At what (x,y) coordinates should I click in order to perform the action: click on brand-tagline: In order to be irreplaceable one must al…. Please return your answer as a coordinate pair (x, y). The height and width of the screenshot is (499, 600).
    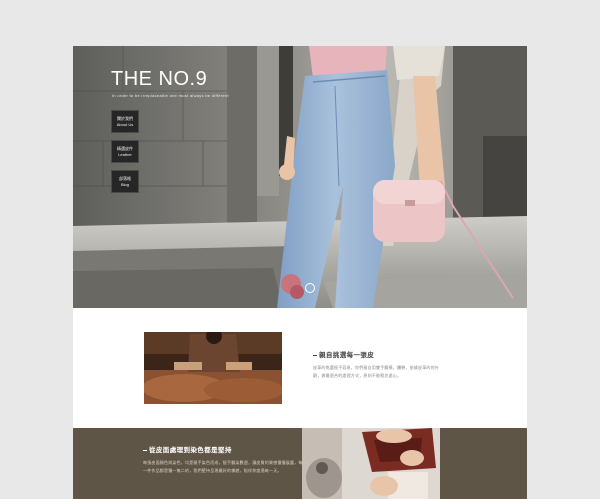
    Looking at the image, I should click on (170, 95).